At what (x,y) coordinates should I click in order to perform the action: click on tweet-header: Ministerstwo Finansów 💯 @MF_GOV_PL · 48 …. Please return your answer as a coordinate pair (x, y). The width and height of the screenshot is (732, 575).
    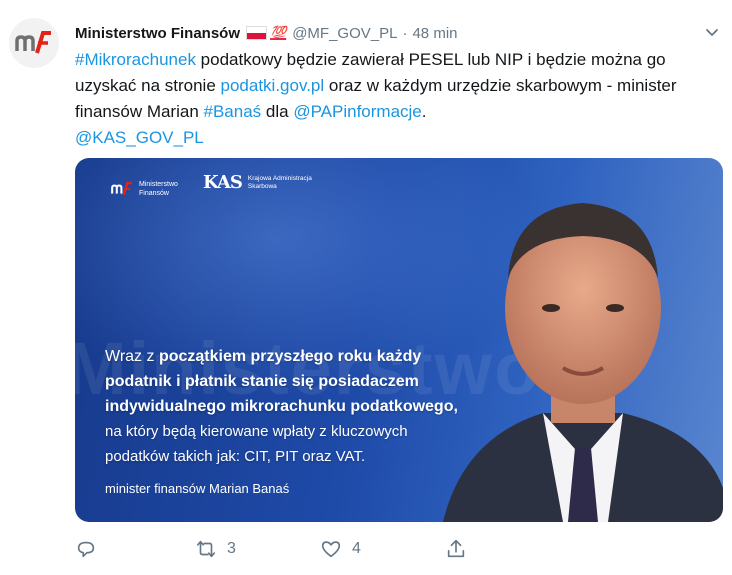
    Looking at the image, I should click on (266, 33).